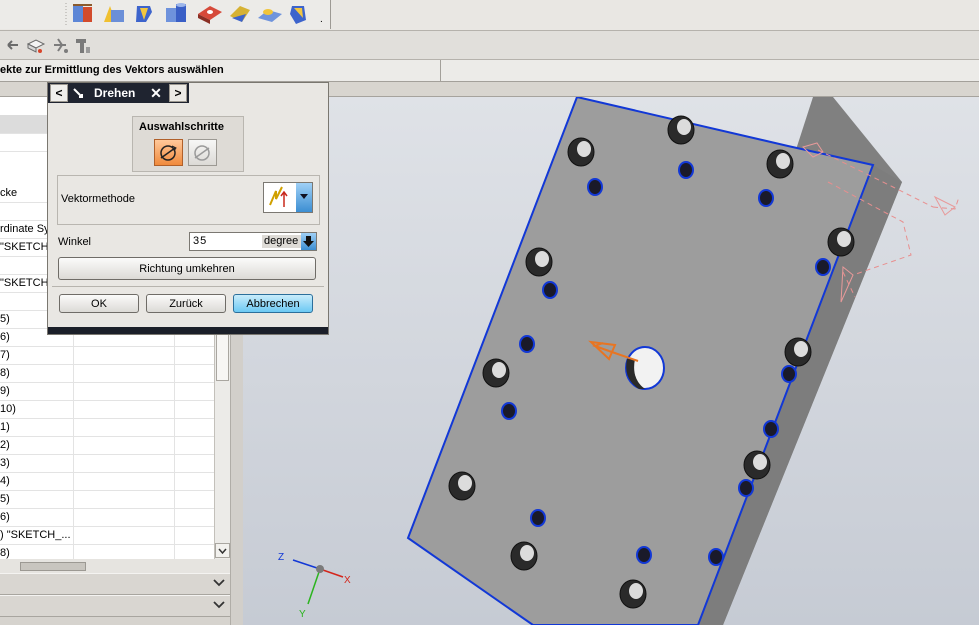 The image size is (979, 625). What do you see at coordinates (37, 481) in the screenshot?
I see `navigator-cell-name: 4)` at bounding box center [37, 481].